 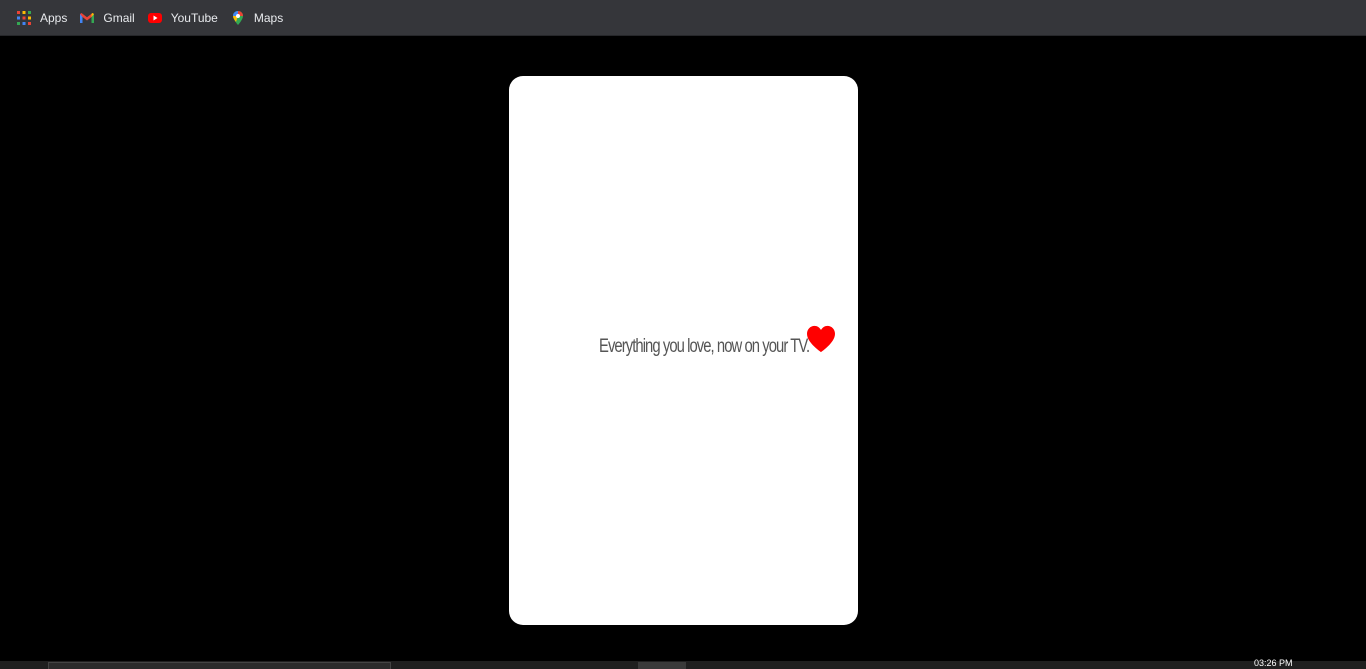 What do you see at coordinates (54, 17) in the screenshot?
I see `bookmark-apps-label: Apps` at bounding box center [54, 17].